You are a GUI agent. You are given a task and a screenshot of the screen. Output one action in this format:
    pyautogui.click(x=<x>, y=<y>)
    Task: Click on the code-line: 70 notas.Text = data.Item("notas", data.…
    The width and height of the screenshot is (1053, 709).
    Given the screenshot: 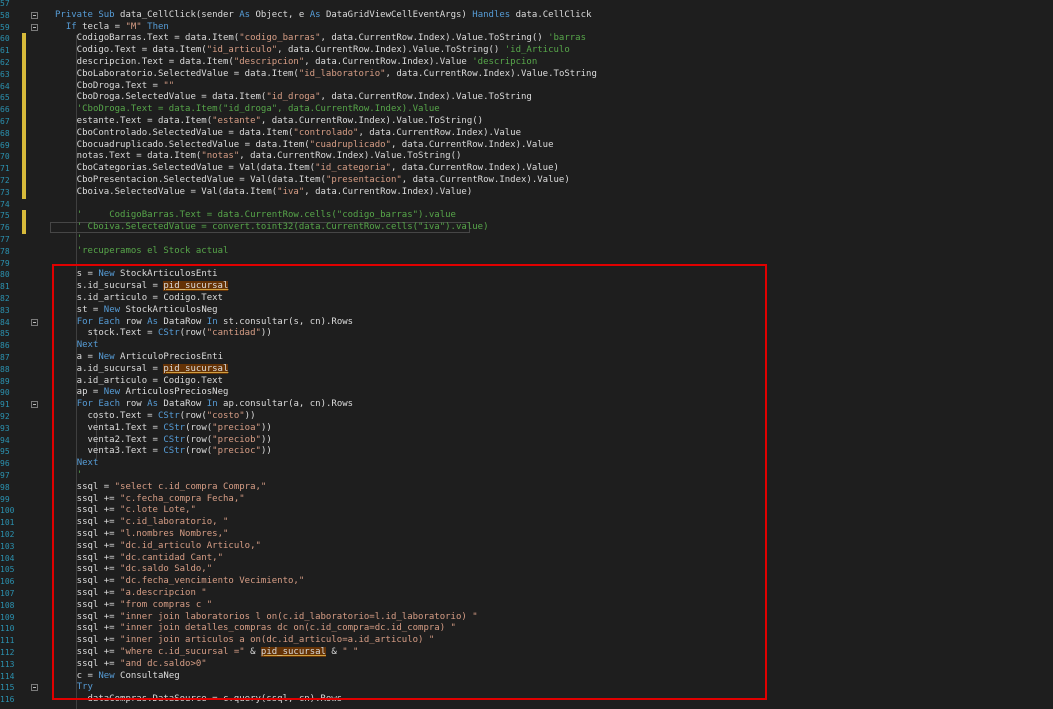 What is the action you would take?
    pyautogui.click(x=526, y=157)
    